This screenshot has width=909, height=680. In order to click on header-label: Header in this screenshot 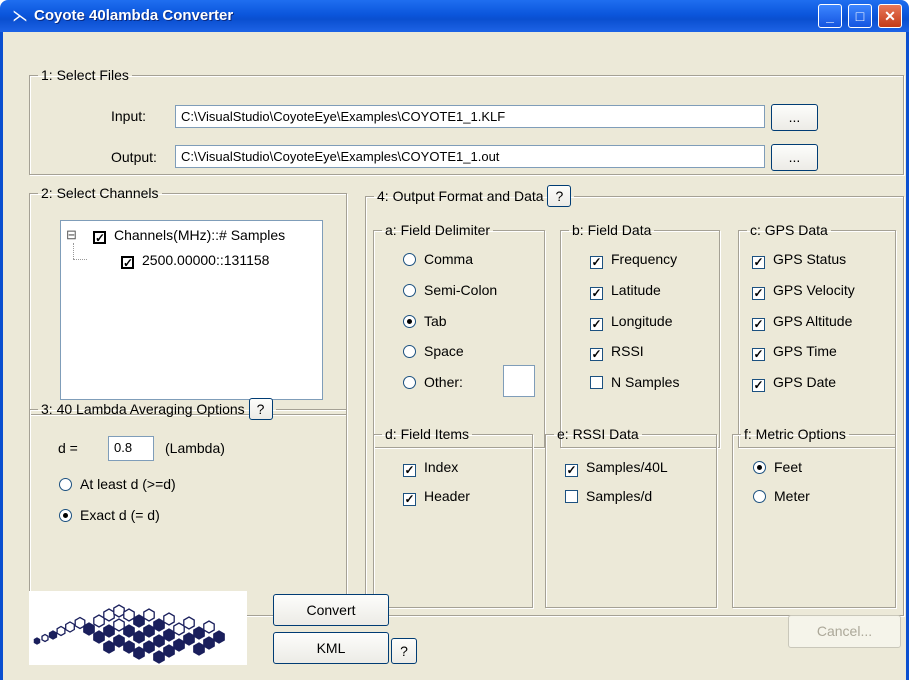, I will do `click(447, 496)`.